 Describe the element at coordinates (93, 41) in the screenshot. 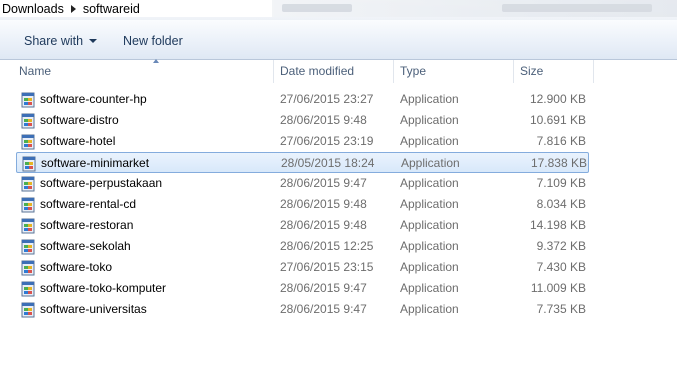

I see `caret-down-icon` at that location.